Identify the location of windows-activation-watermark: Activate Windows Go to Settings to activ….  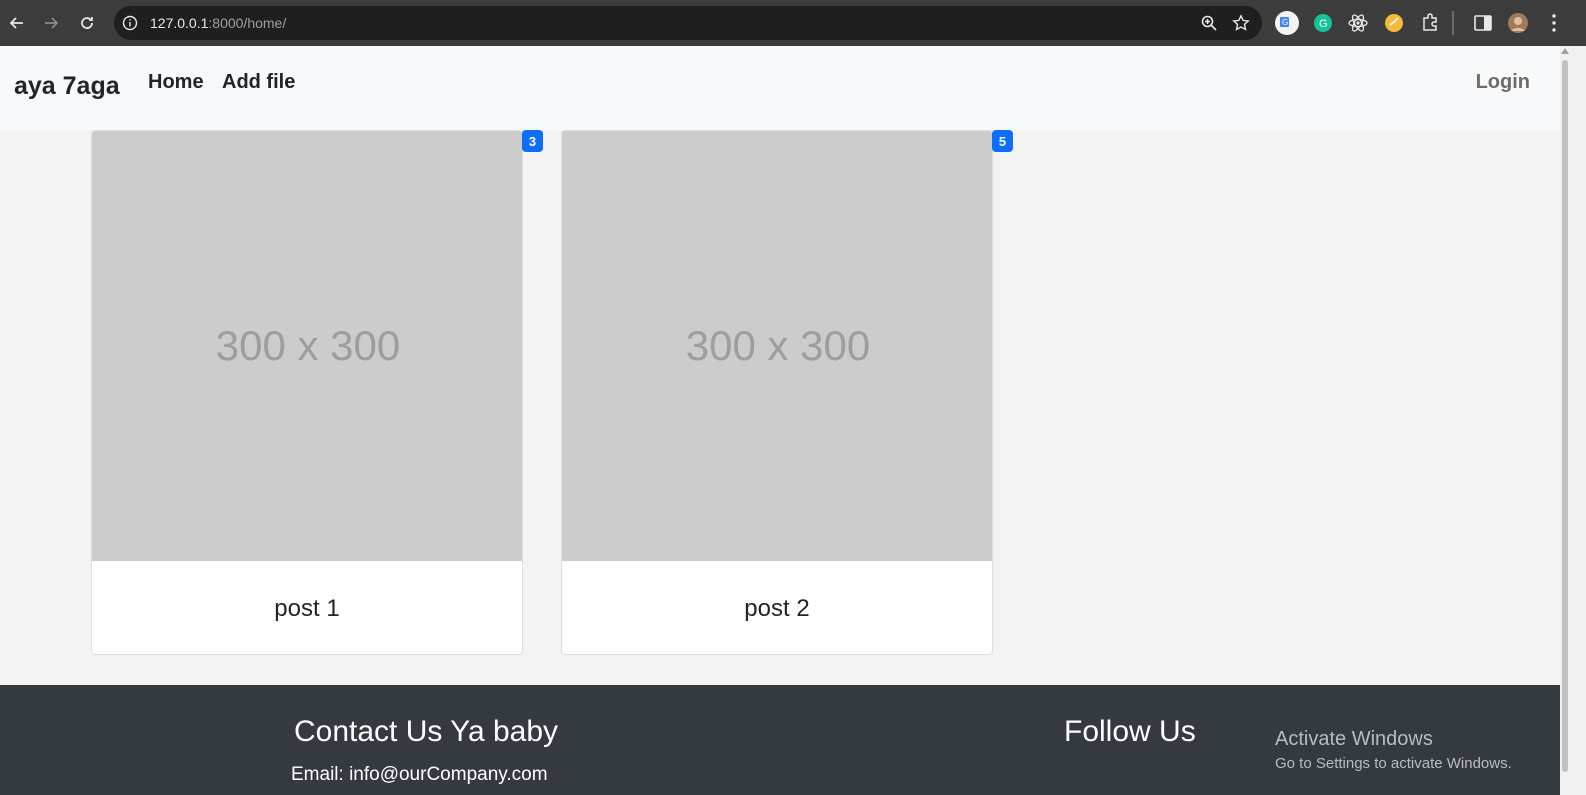
(1393, 750).